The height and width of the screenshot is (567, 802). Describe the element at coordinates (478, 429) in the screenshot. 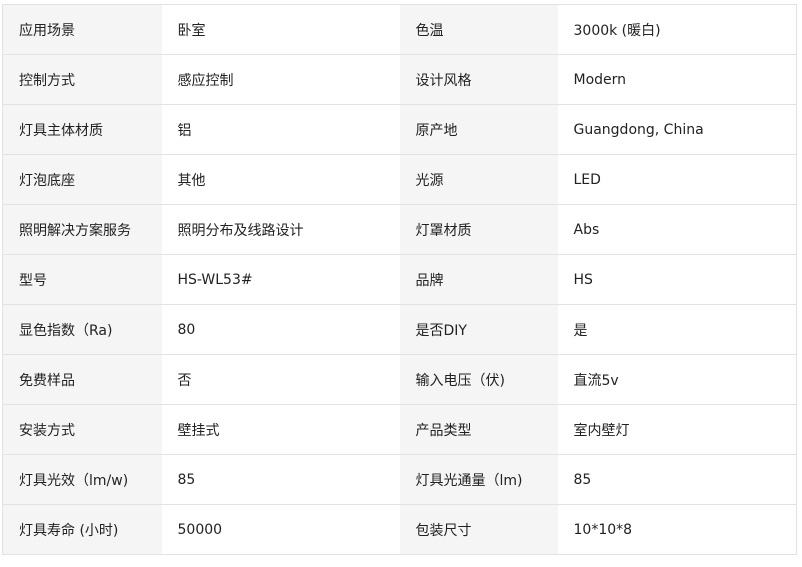

I see `spec-label: 产品类型` at that location.